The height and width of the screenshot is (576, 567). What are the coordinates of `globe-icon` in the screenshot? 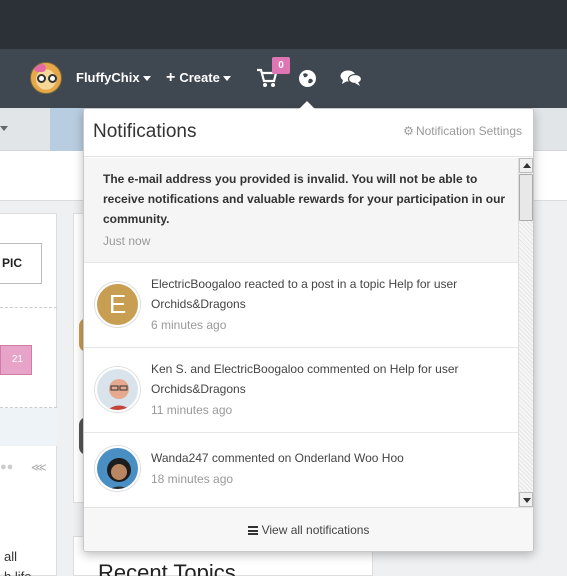 It's located at (307, 78).